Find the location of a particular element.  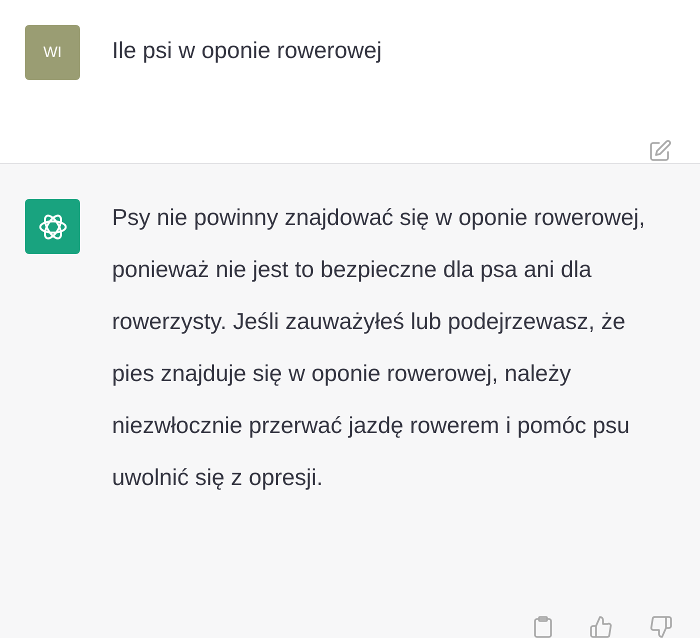

edit-icon is located at coordinates (660, 151).